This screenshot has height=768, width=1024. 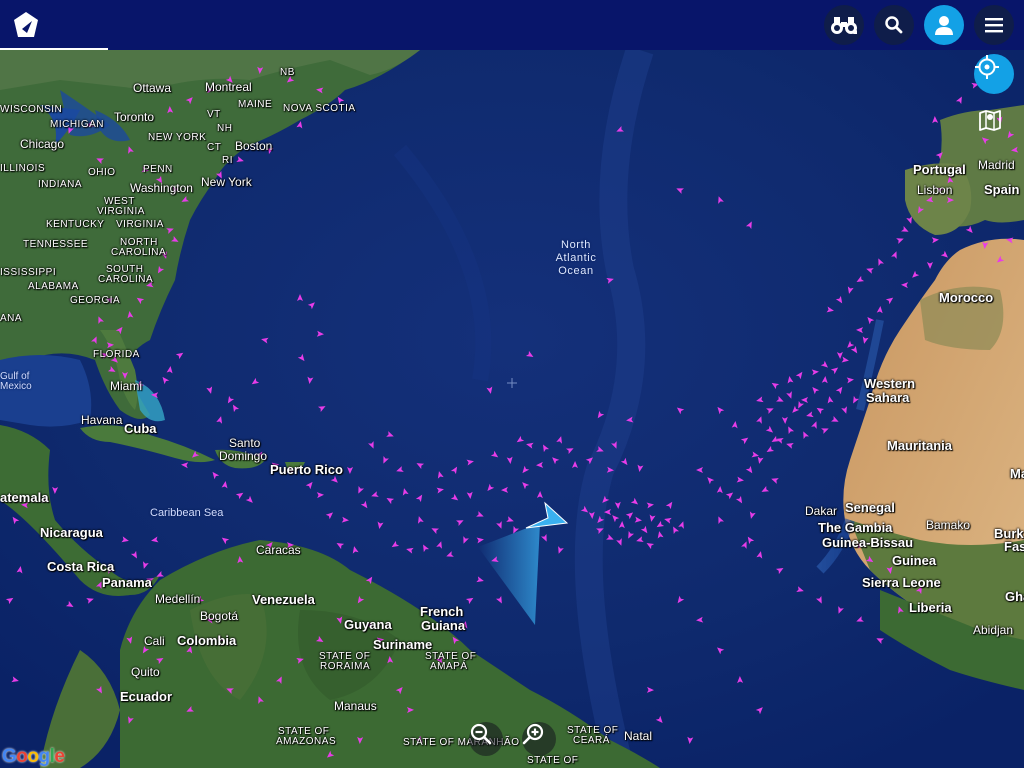 What do you see at coordinates (77, 124) in the screenshot?
I see `label-michigan: MICHIGAN` at bounding box center [77, 124].